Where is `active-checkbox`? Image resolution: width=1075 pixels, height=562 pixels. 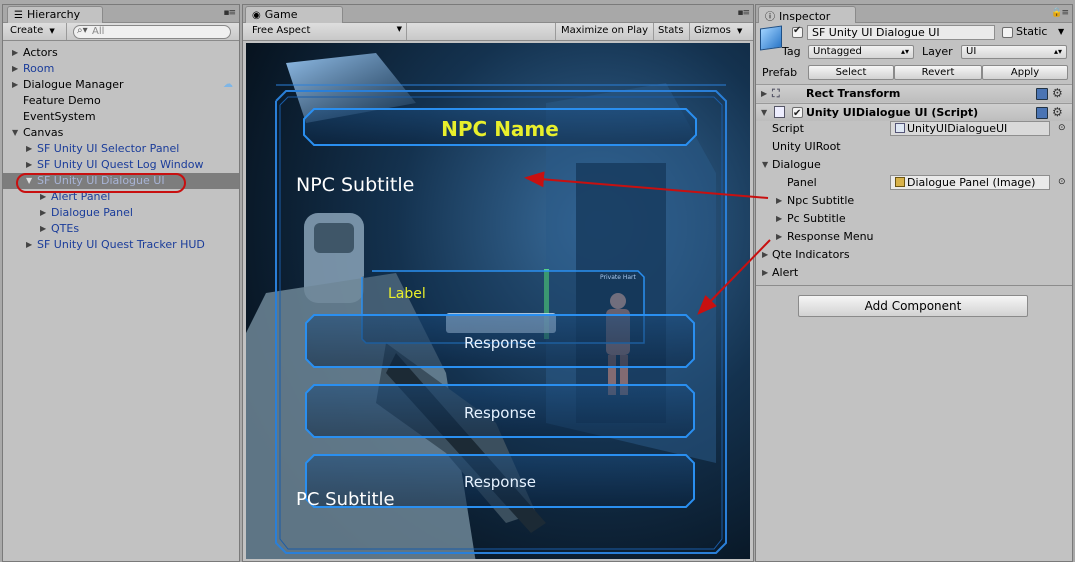
active-checkbox is located at coordinates (797, 31).